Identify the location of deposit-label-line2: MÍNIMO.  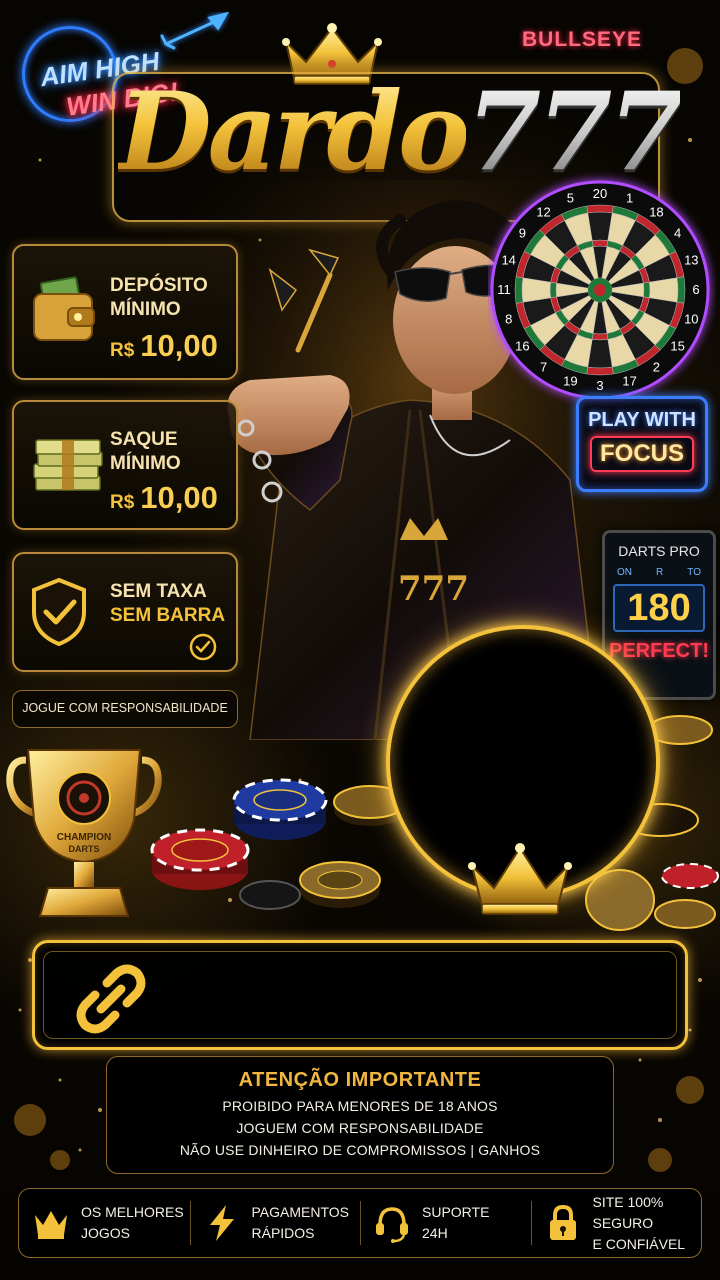
(145, 309).